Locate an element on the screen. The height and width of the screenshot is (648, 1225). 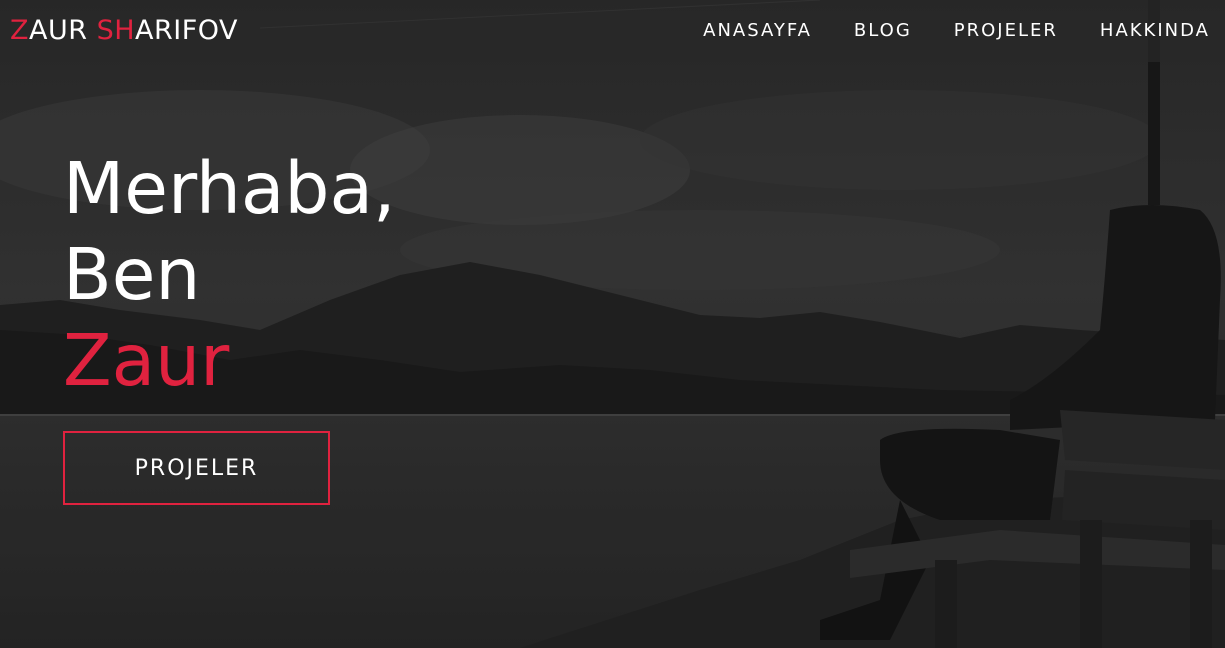
nav-link-anasayfa: ANASAYFA is located at coordinates (757, 31).